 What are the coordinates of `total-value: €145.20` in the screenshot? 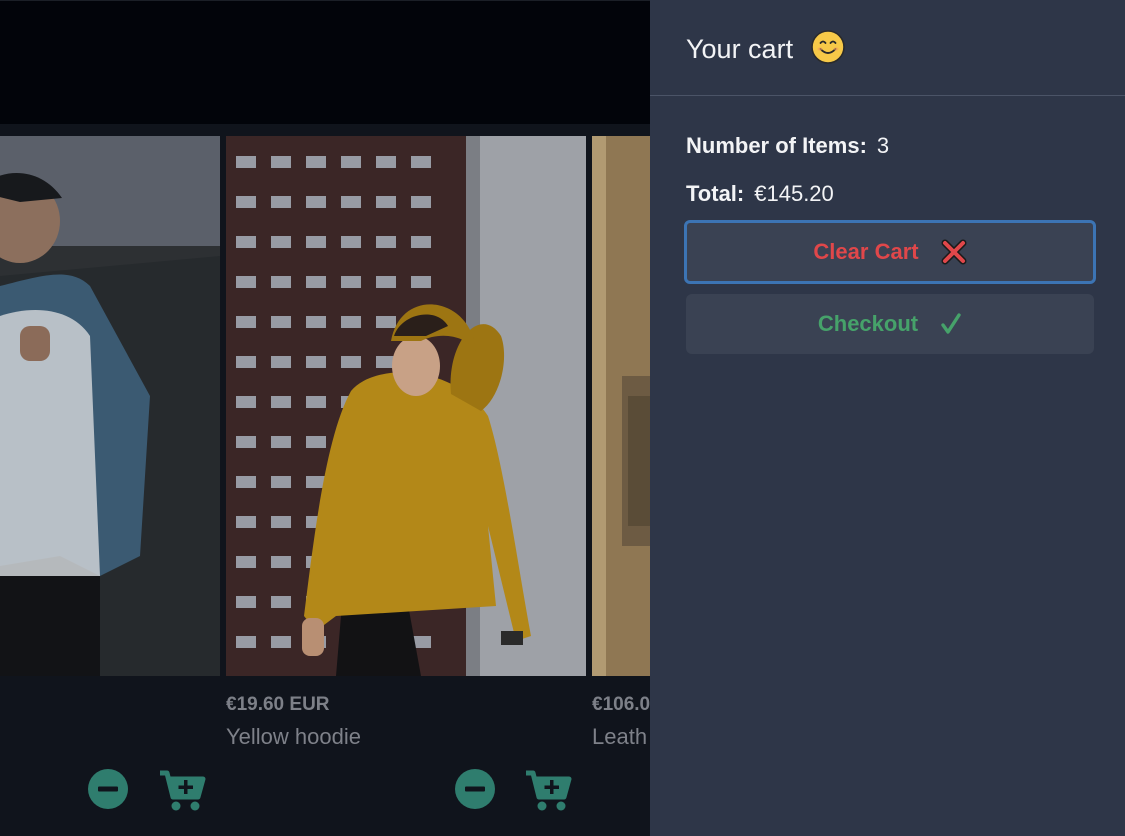 It's located at (794, 193).